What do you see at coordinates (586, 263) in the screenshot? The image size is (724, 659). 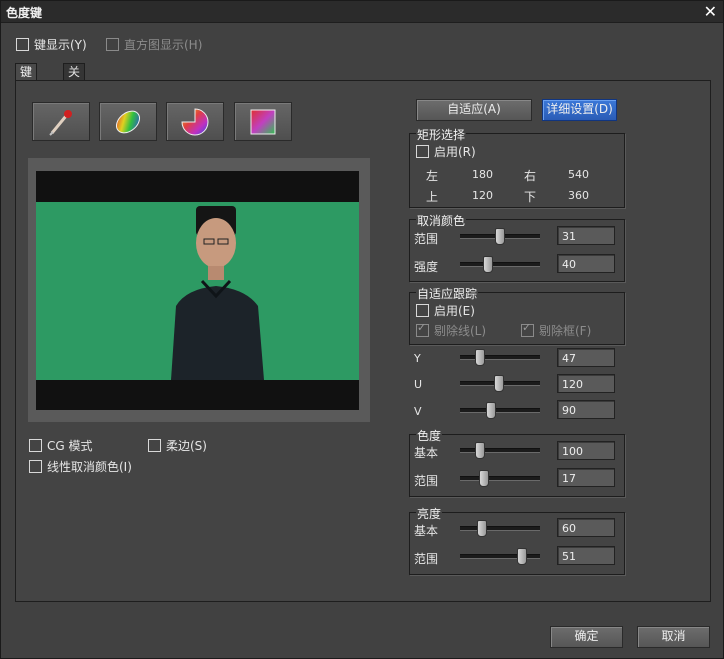 I see `cancel-strength-field: 40` at bounding box center [586, 263].